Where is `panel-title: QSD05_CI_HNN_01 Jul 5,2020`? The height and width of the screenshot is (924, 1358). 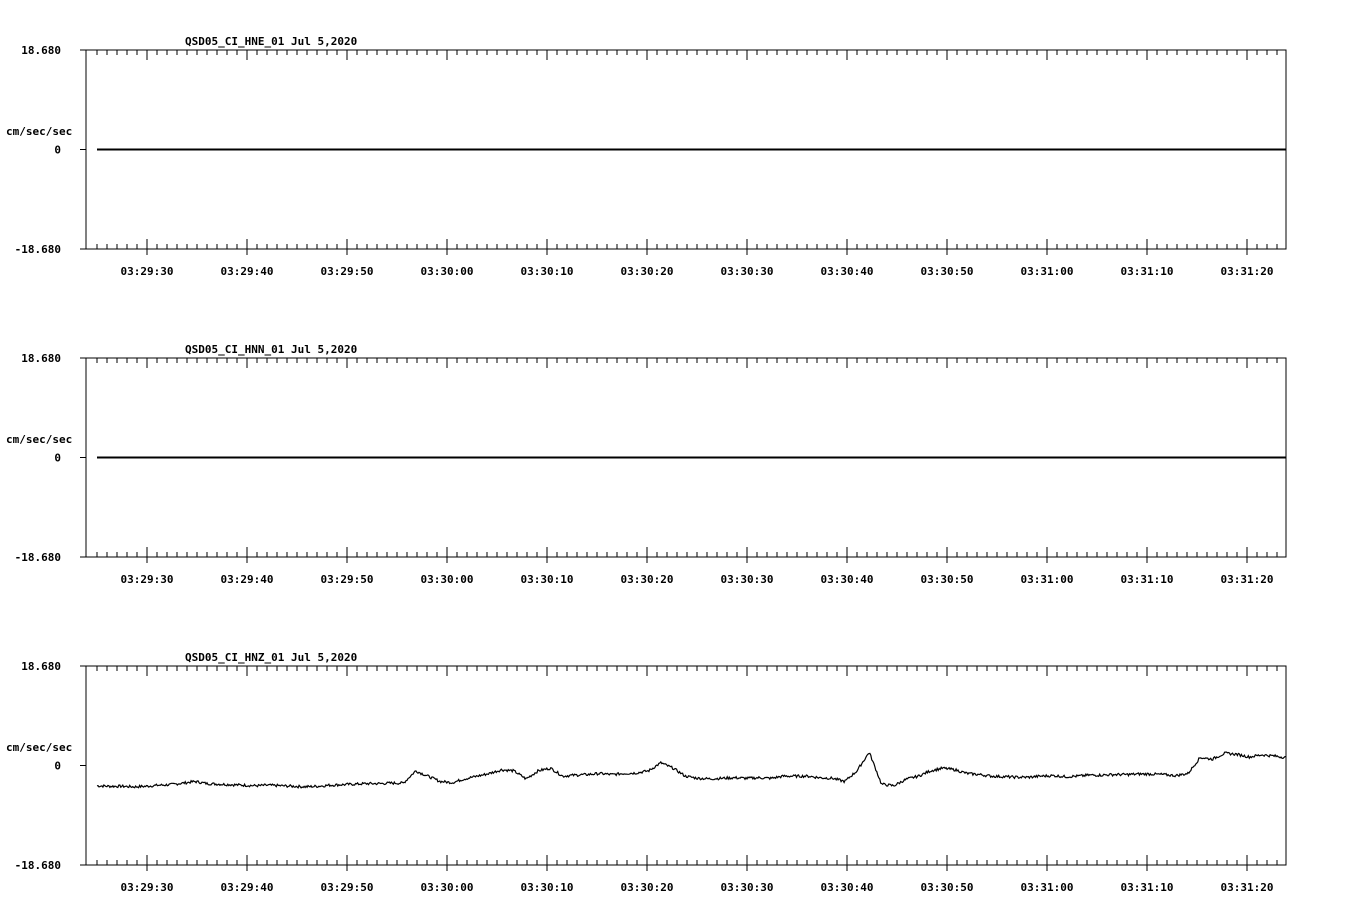
panel-title: QSD05_CI_HNN_01 Jul 5,2020 is located at coordinates (271, 349).